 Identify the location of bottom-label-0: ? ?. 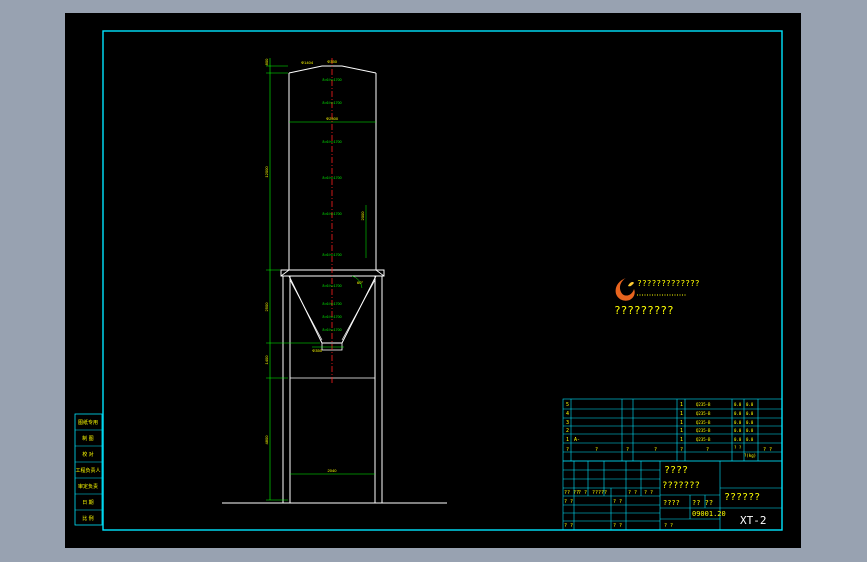
(668, 526).